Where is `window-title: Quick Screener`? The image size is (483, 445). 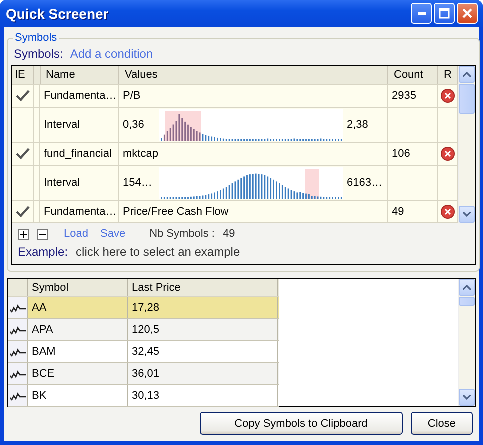 window-title: Quick Screener is located at coordinates (57, 14).